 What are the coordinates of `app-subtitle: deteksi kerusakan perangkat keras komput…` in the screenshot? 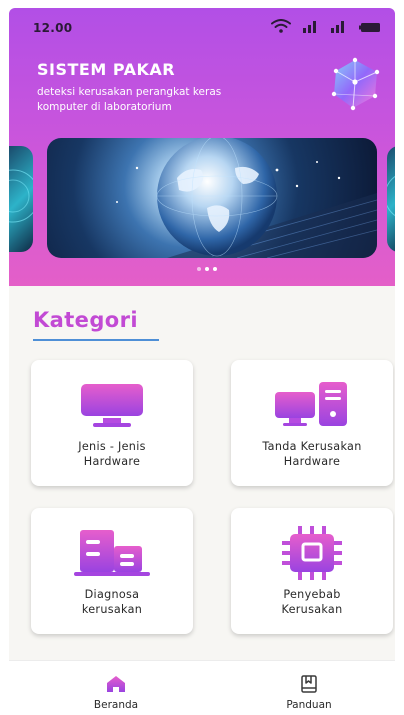 It's located at (129, 99).